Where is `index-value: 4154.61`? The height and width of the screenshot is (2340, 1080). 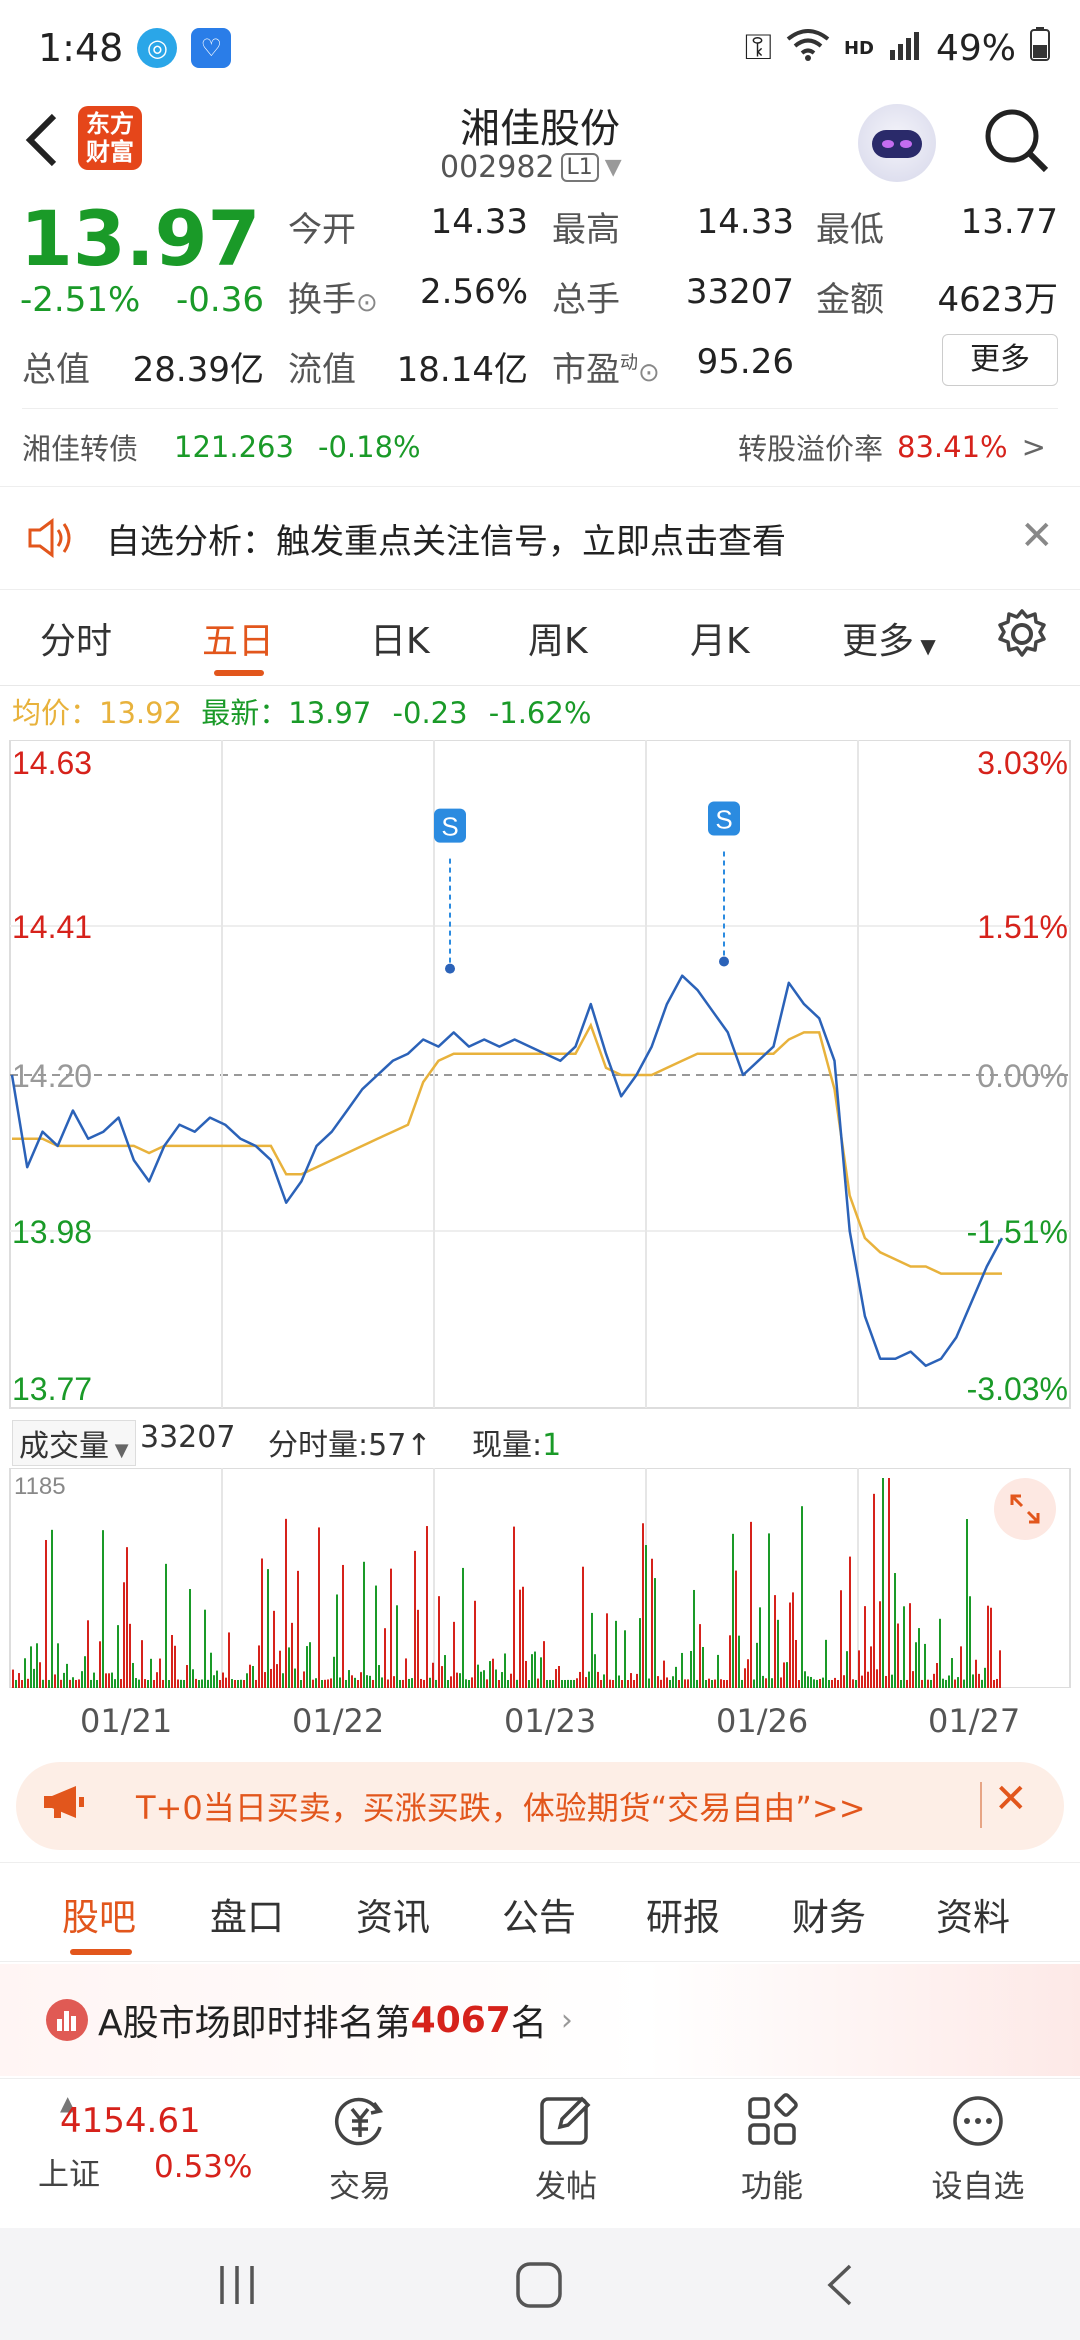
index-value: 4154.61 is located at coordinates (130, 2121).